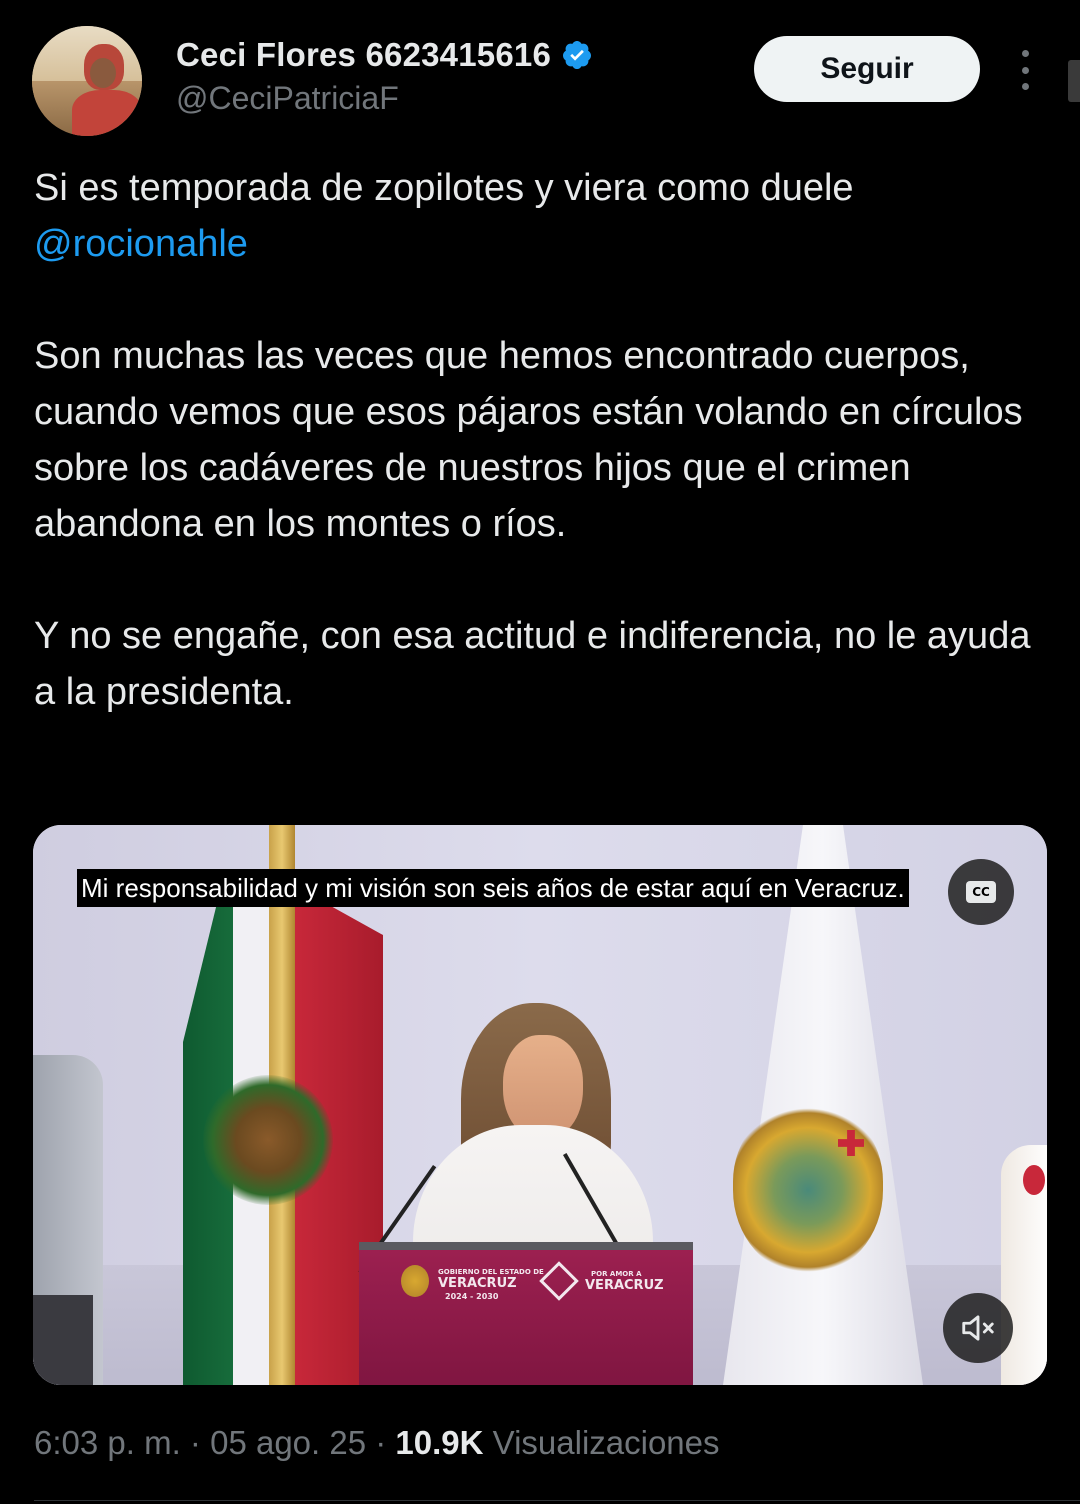  Describe the element at coordinates (415, 1281) in the screenshot. I see `podium-veracruz-logo` at that location.